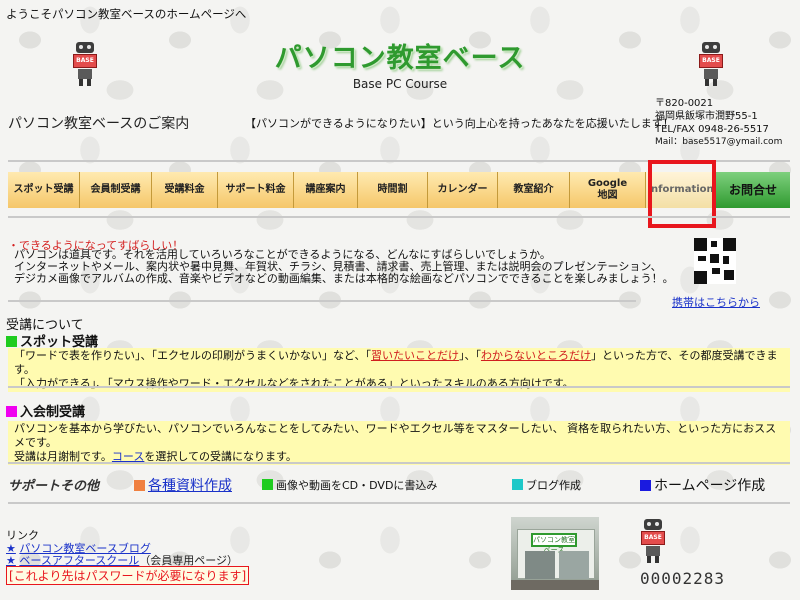  Describe the element at coordinates (535, 355) in the screenshot. I see `highlight-text: わからないところだけ` at that location.